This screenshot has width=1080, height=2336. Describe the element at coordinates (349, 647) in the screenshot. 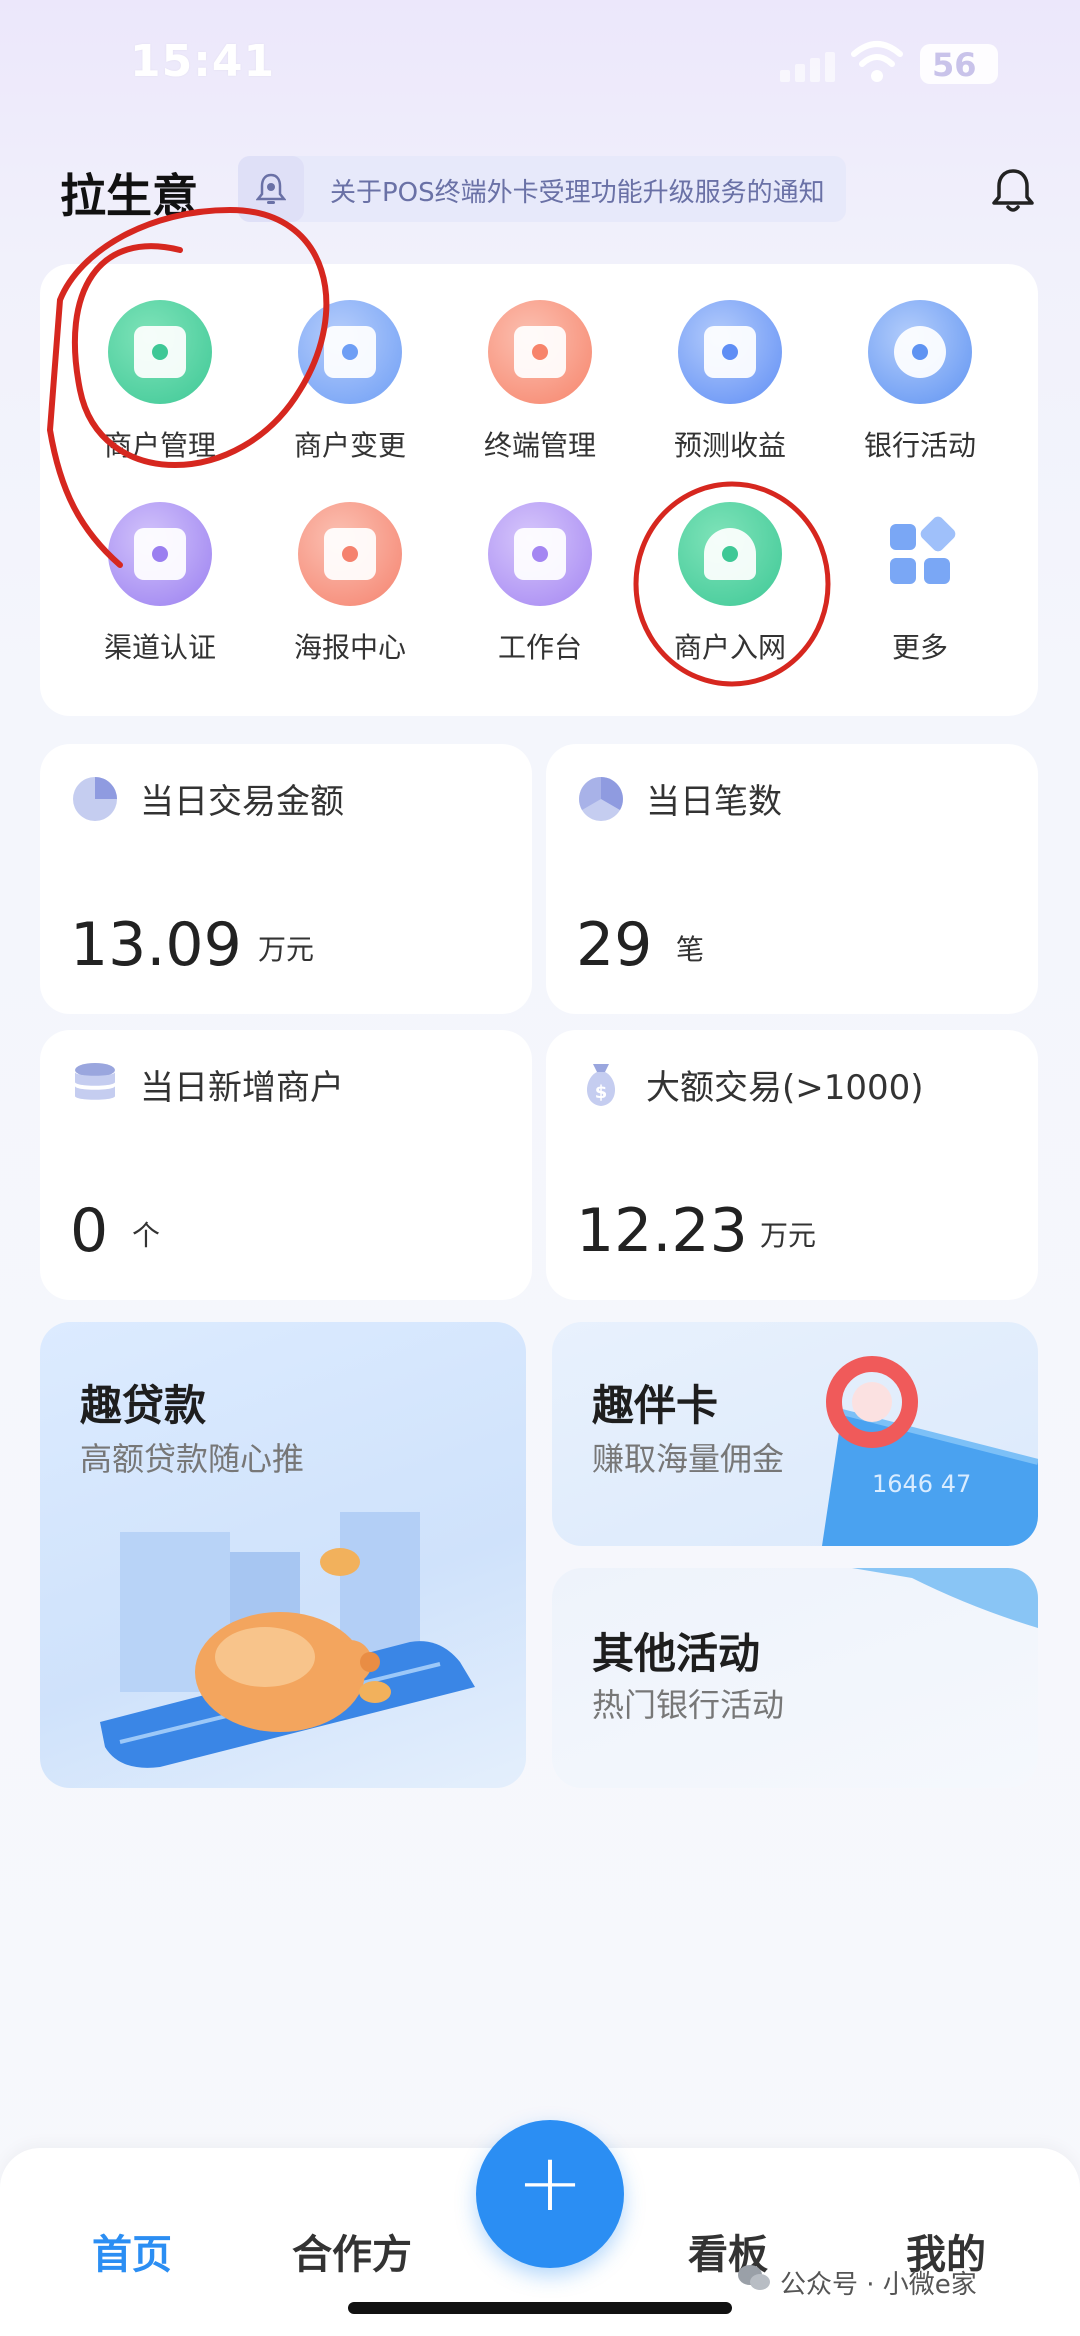

I see `func-label: 海报中心` at that location.